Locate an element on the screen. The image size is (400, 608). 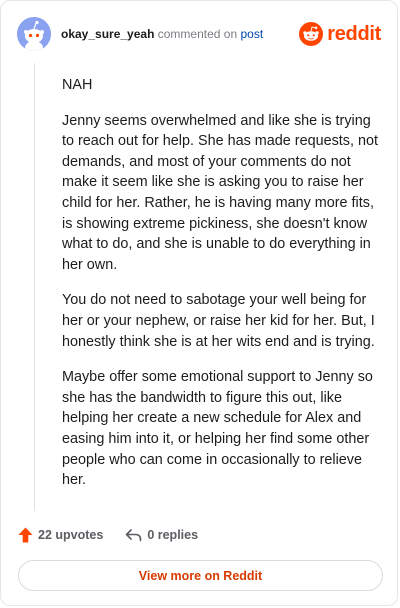
comment-actions: 22 upvotes 0 replies is located at coordinates (108, 535).